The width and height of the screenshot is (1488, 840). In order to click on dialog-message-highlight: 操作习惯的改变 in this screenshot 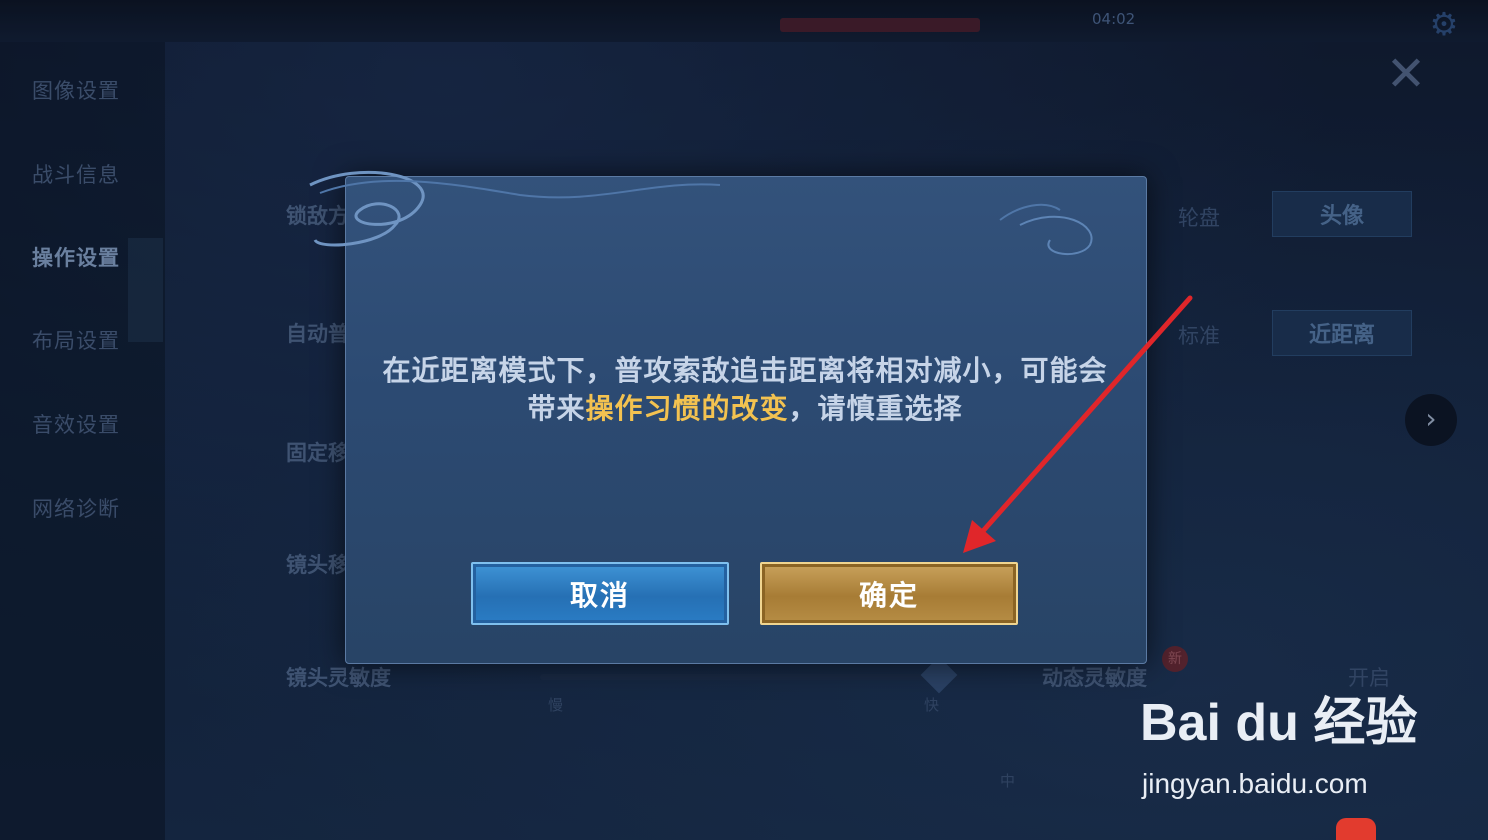, I will do `click(687, 408)`.